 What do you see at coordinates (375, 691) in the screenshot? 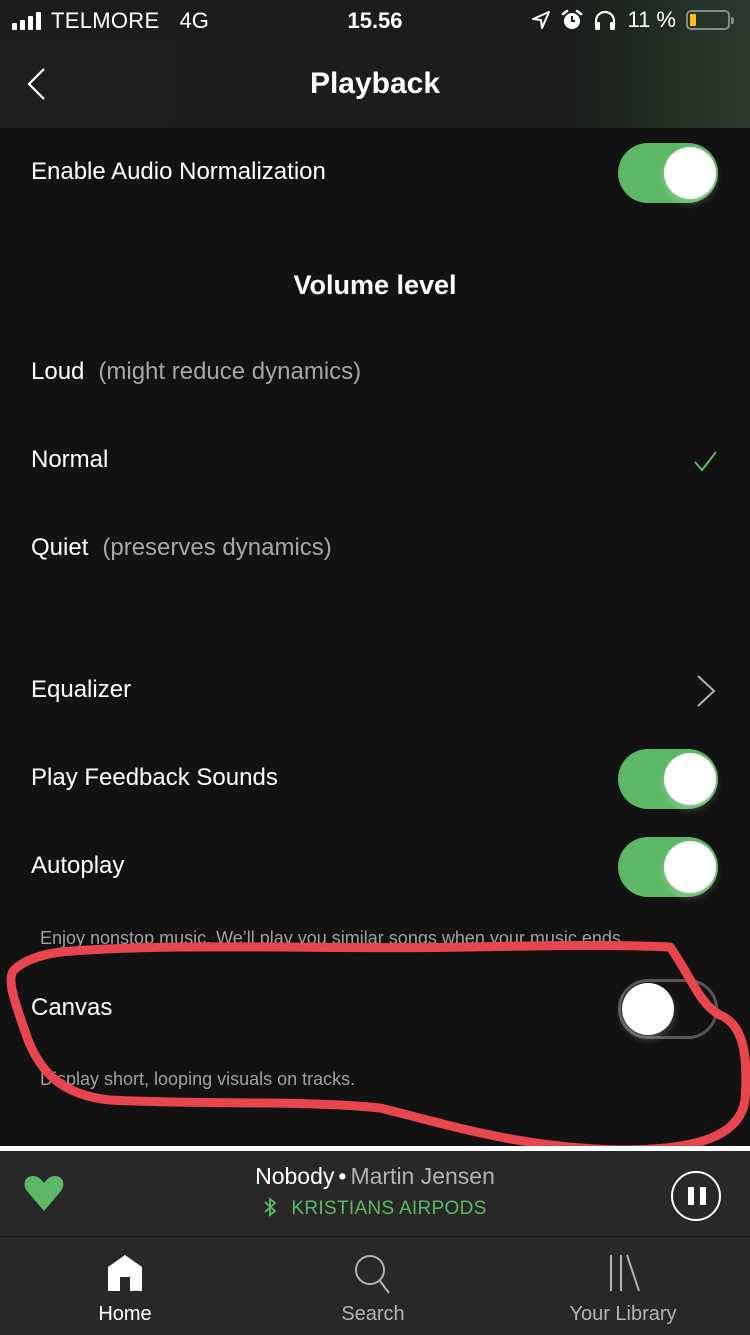
I see `setting-equalizer: Equalizer` at bounding box center [375, 691].